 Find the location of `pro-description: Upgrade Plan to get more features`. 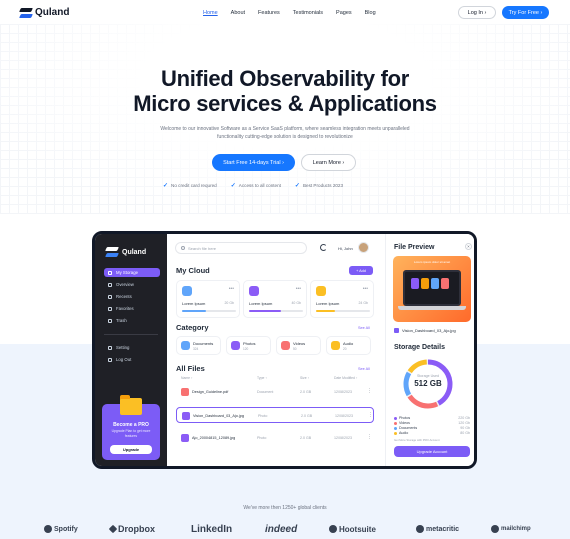

pro-description: Upgrade Plan to get more features is located at coordinates (131, 433).